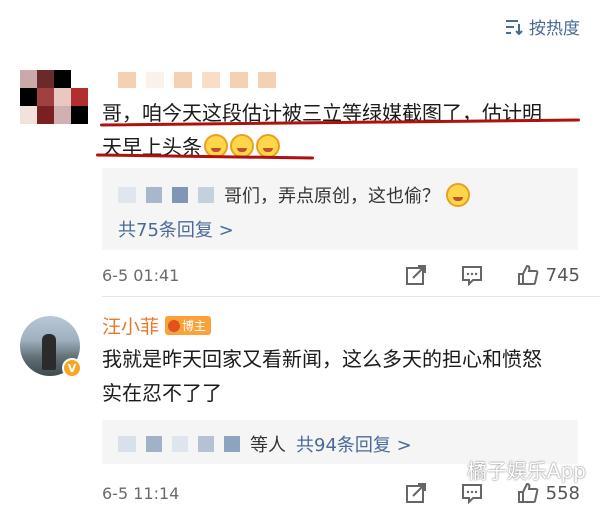 The image size is (600, 509). I want to click on username: 汪小菲 博主, so click(157, 325).